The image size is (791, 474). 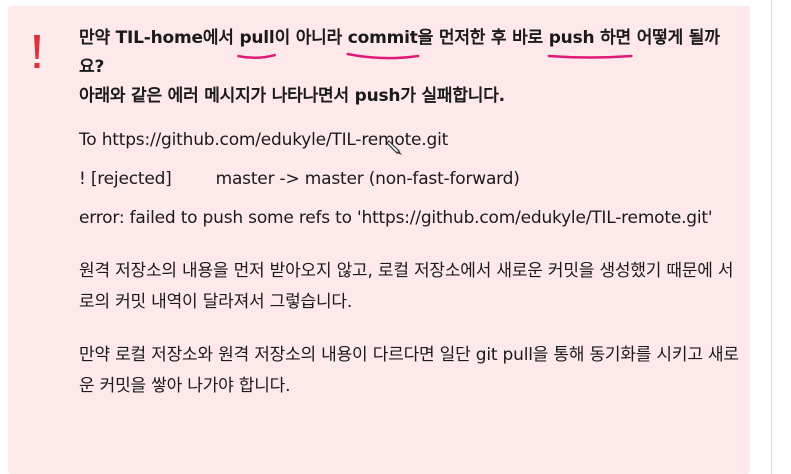 I want to click on pencil-cursor-icon, so click(x=394, y=147).